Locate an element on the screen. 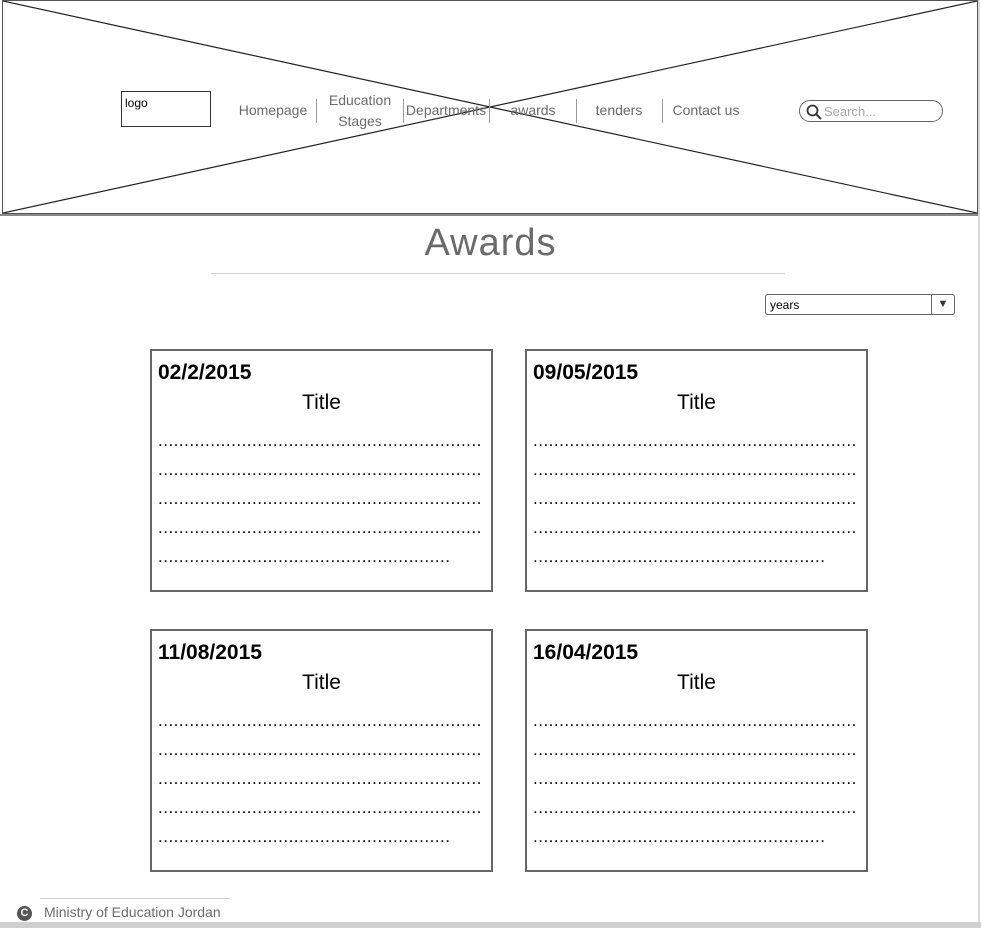  copyright-icon: C is located at coordinates (24, 913).